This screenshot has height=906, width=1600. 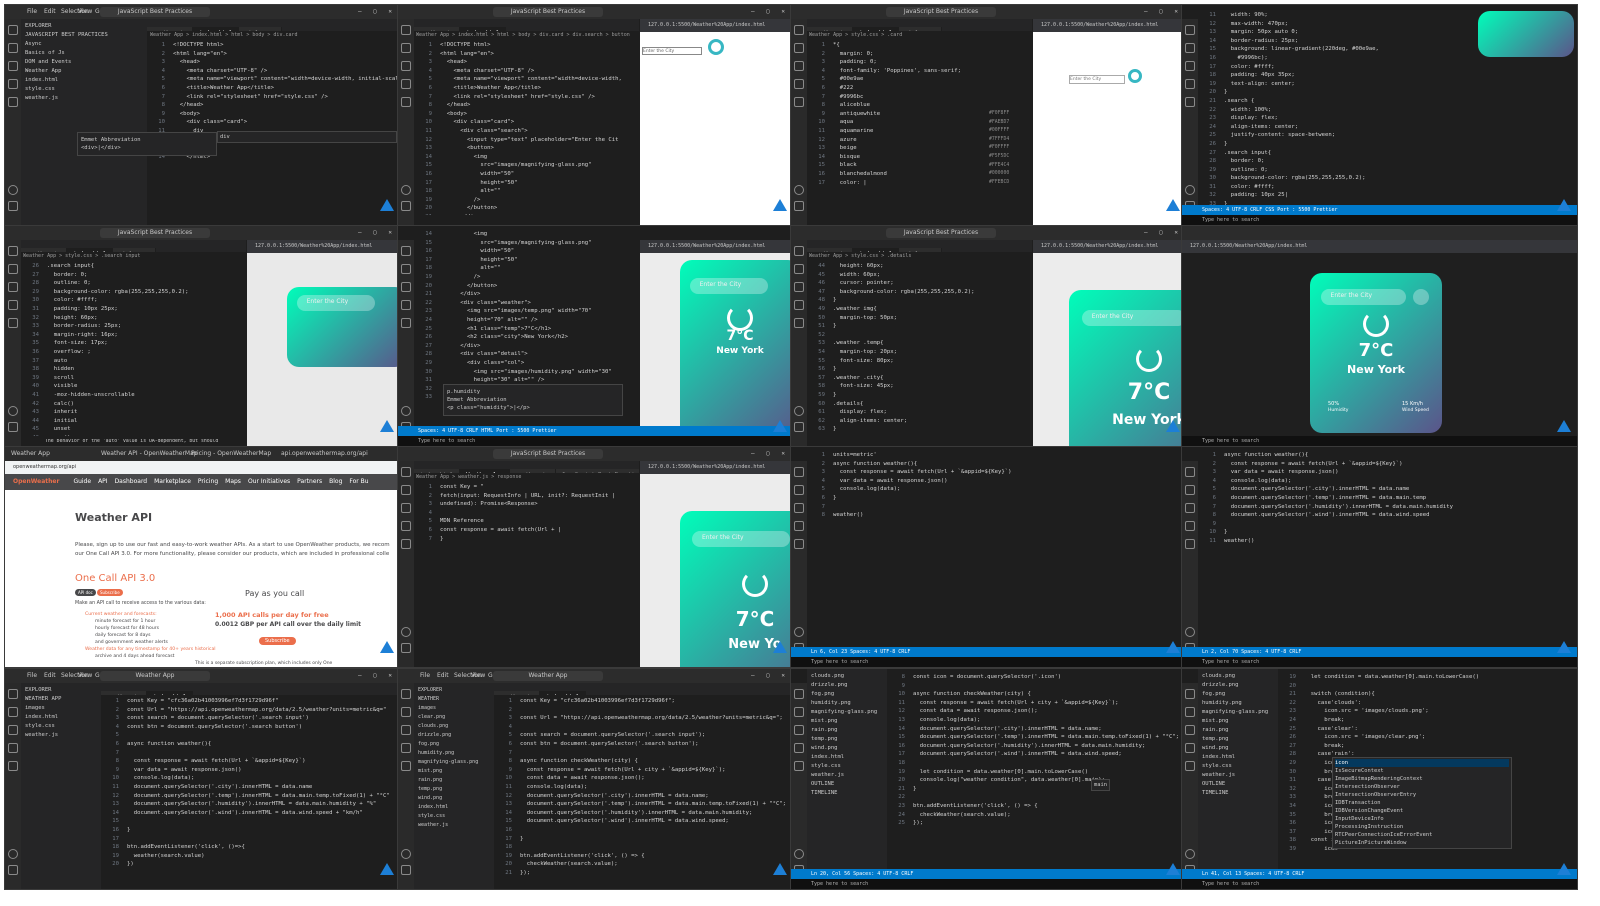 I want to click on suggestion-item: InputDeviceInfo, so click(x=1422, y=819).